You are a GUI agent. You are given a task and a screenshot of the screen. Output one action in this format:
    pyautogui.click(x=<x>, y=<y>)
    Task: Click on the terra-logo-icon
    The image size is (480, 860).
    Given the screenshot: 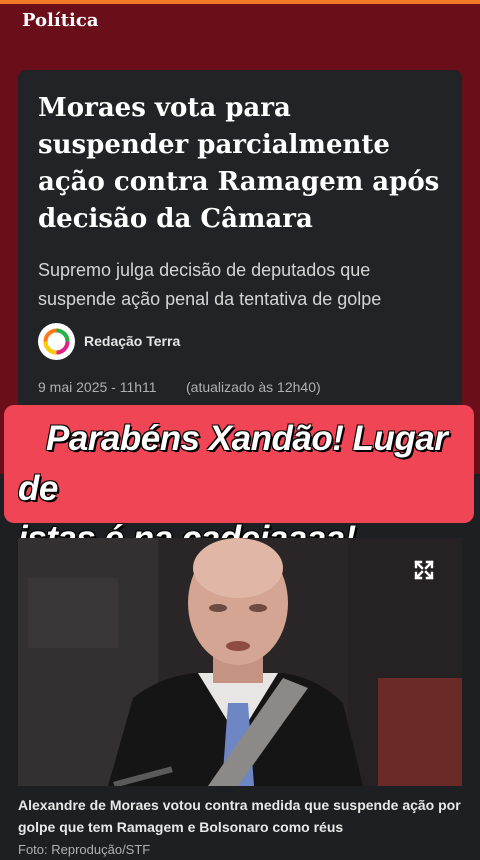 What is the action you would take?
    pyautogui.click(x=56, y=341)
    